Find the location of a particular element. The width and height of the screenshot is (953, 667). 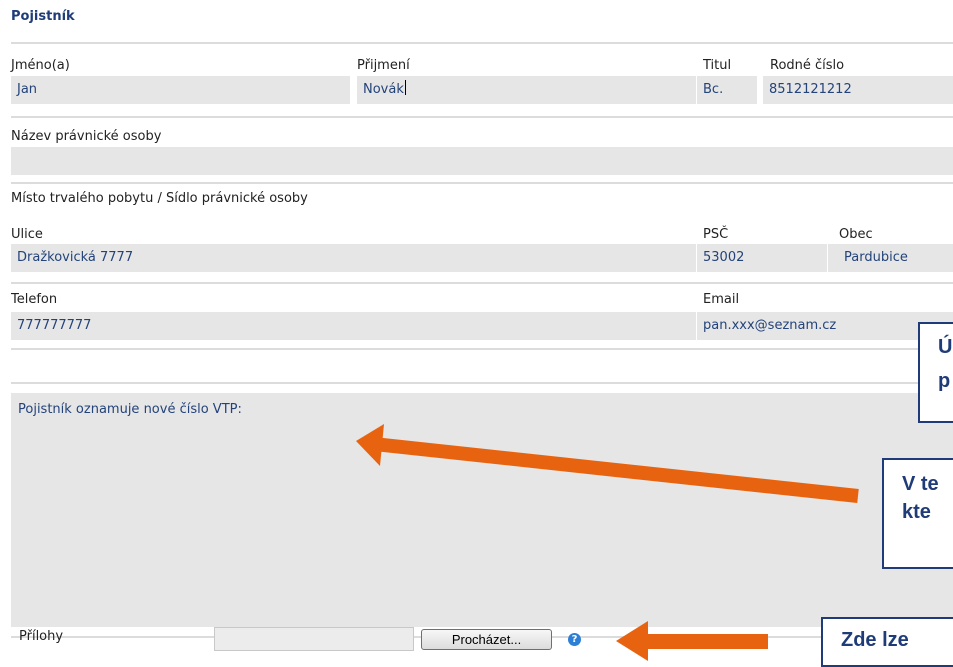

annotation-box-3-text: Zde lze is located at coordinates (875, 640).